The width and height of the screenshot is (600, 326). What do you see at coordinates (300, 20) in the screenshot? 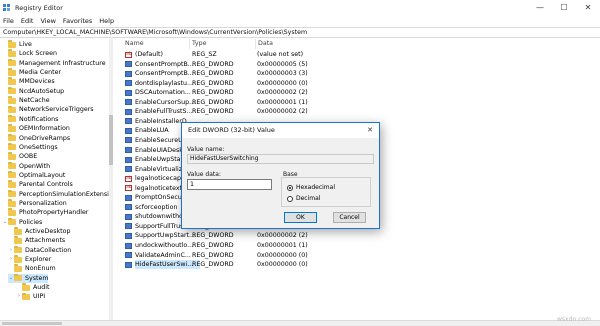
I see `menu-bar: File Edit View Favorites Help` at bounding box center [300, 20].